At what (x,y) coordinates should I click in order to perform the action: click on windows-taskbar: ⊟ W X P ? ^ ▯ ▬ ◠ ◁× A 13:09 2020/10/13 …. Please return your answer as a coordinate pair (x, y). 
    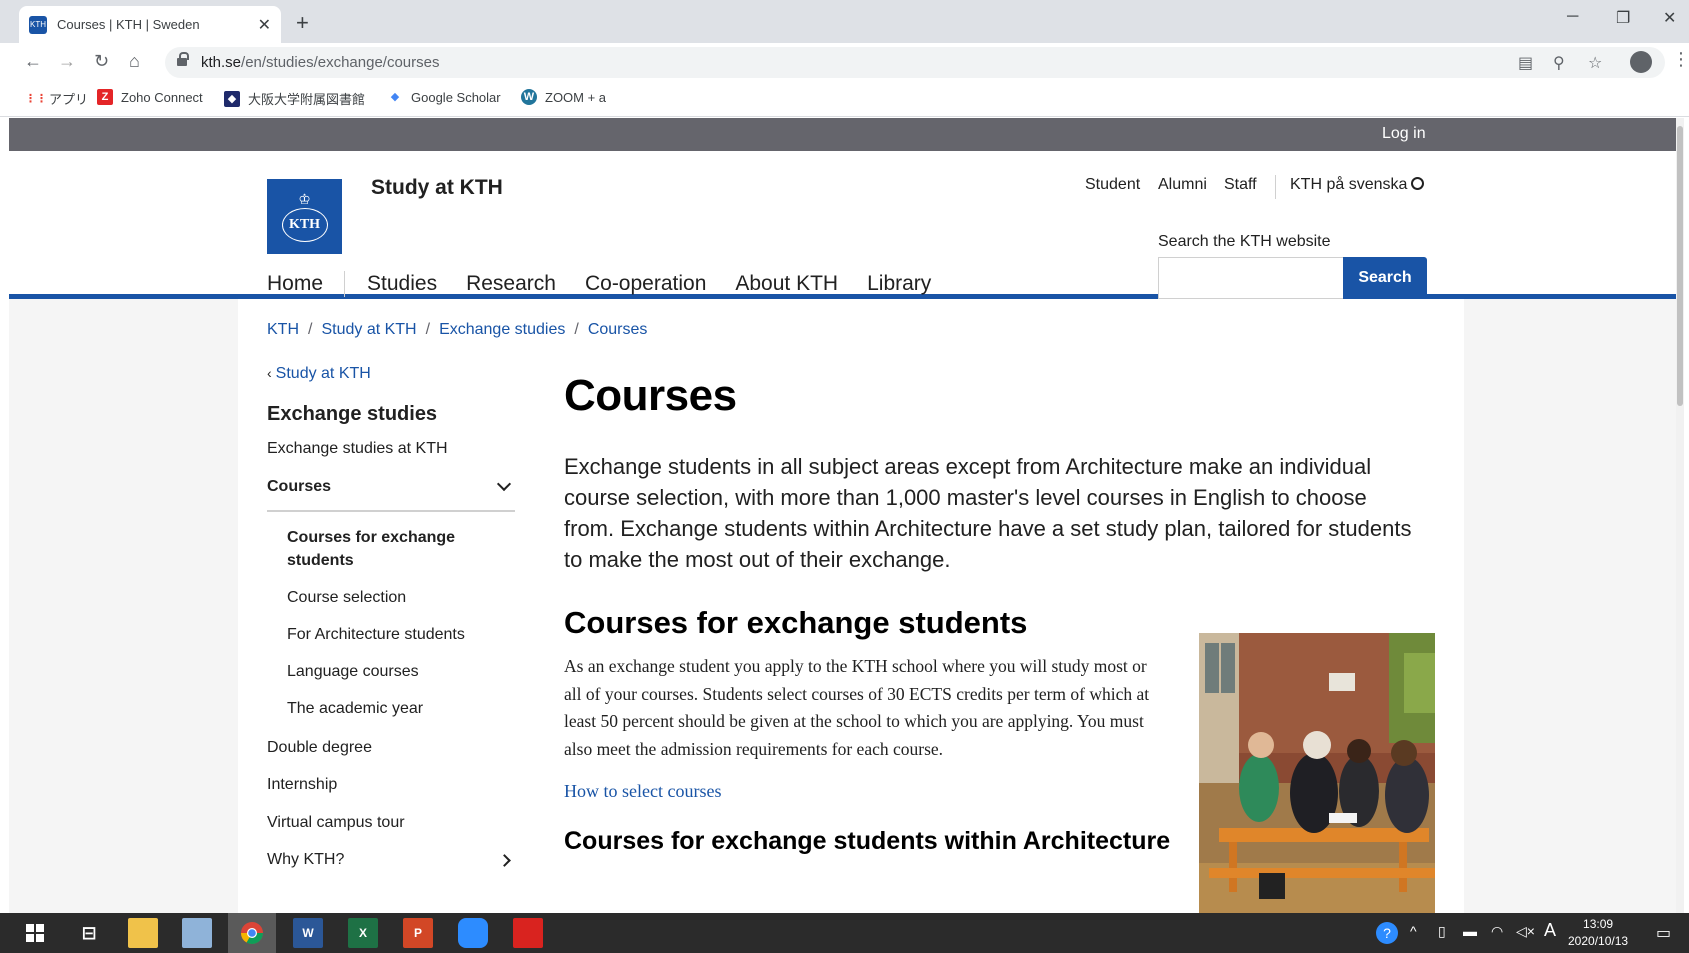
    Looking at the image, I should click on (844, 933).